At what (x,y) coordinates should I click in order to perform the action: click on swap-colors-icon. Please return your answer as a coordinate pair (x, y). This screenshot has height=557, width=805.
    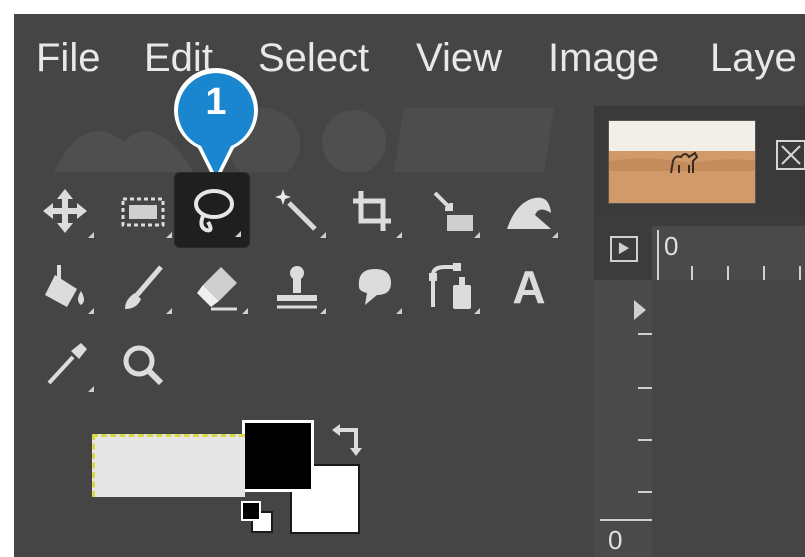
    Looking at the image, I should click on (348, 440).